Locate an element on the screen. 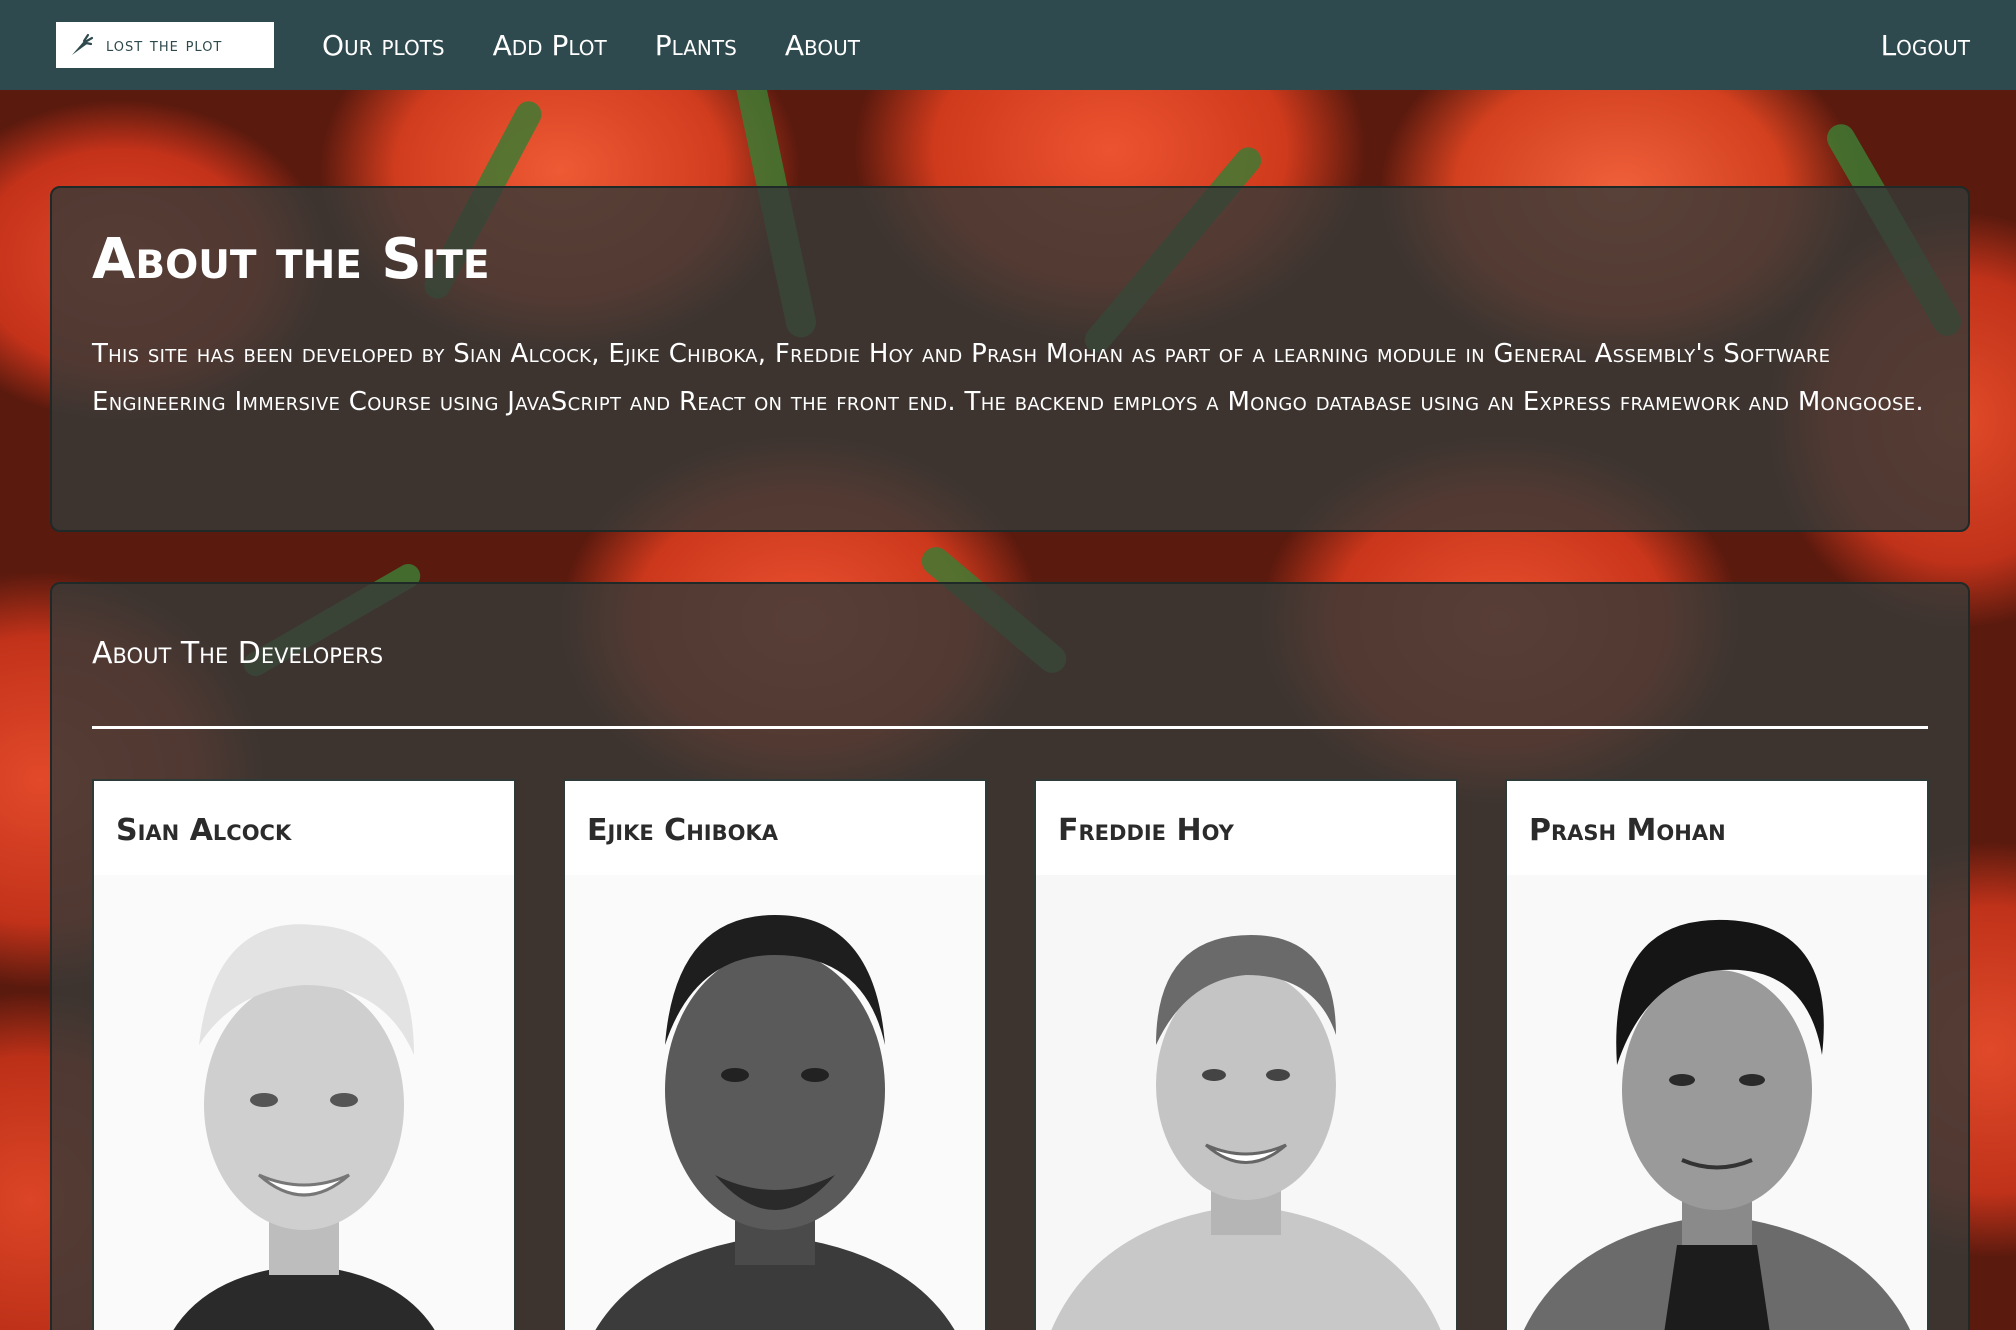  brand-logo-link: lost the plot is located at coordinates (165, 45).